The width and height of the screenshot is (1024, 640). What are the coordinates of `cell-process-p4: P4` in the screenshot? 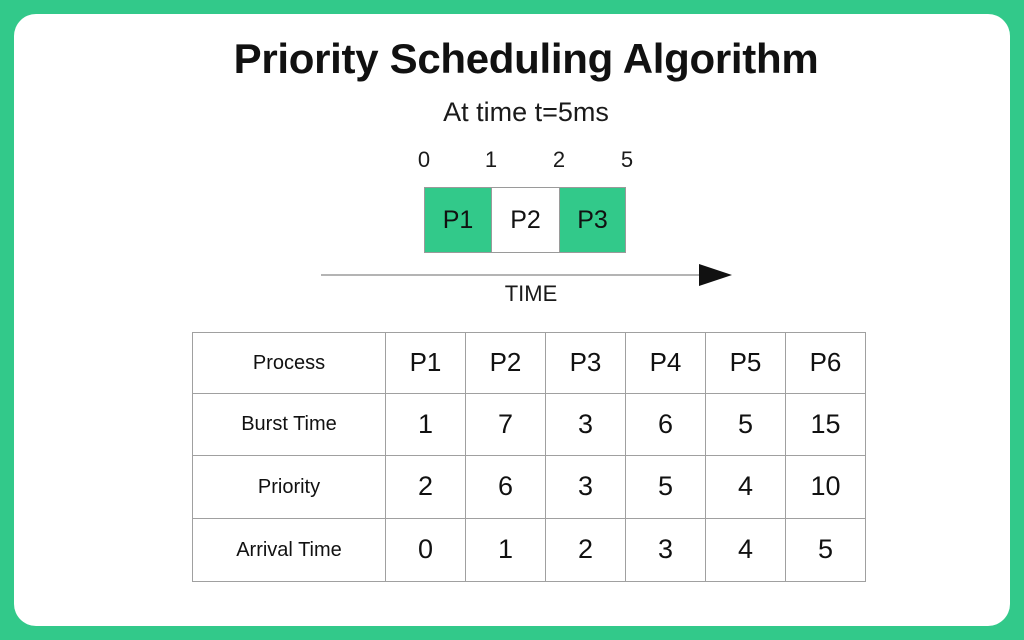 It's located at (665, 363).